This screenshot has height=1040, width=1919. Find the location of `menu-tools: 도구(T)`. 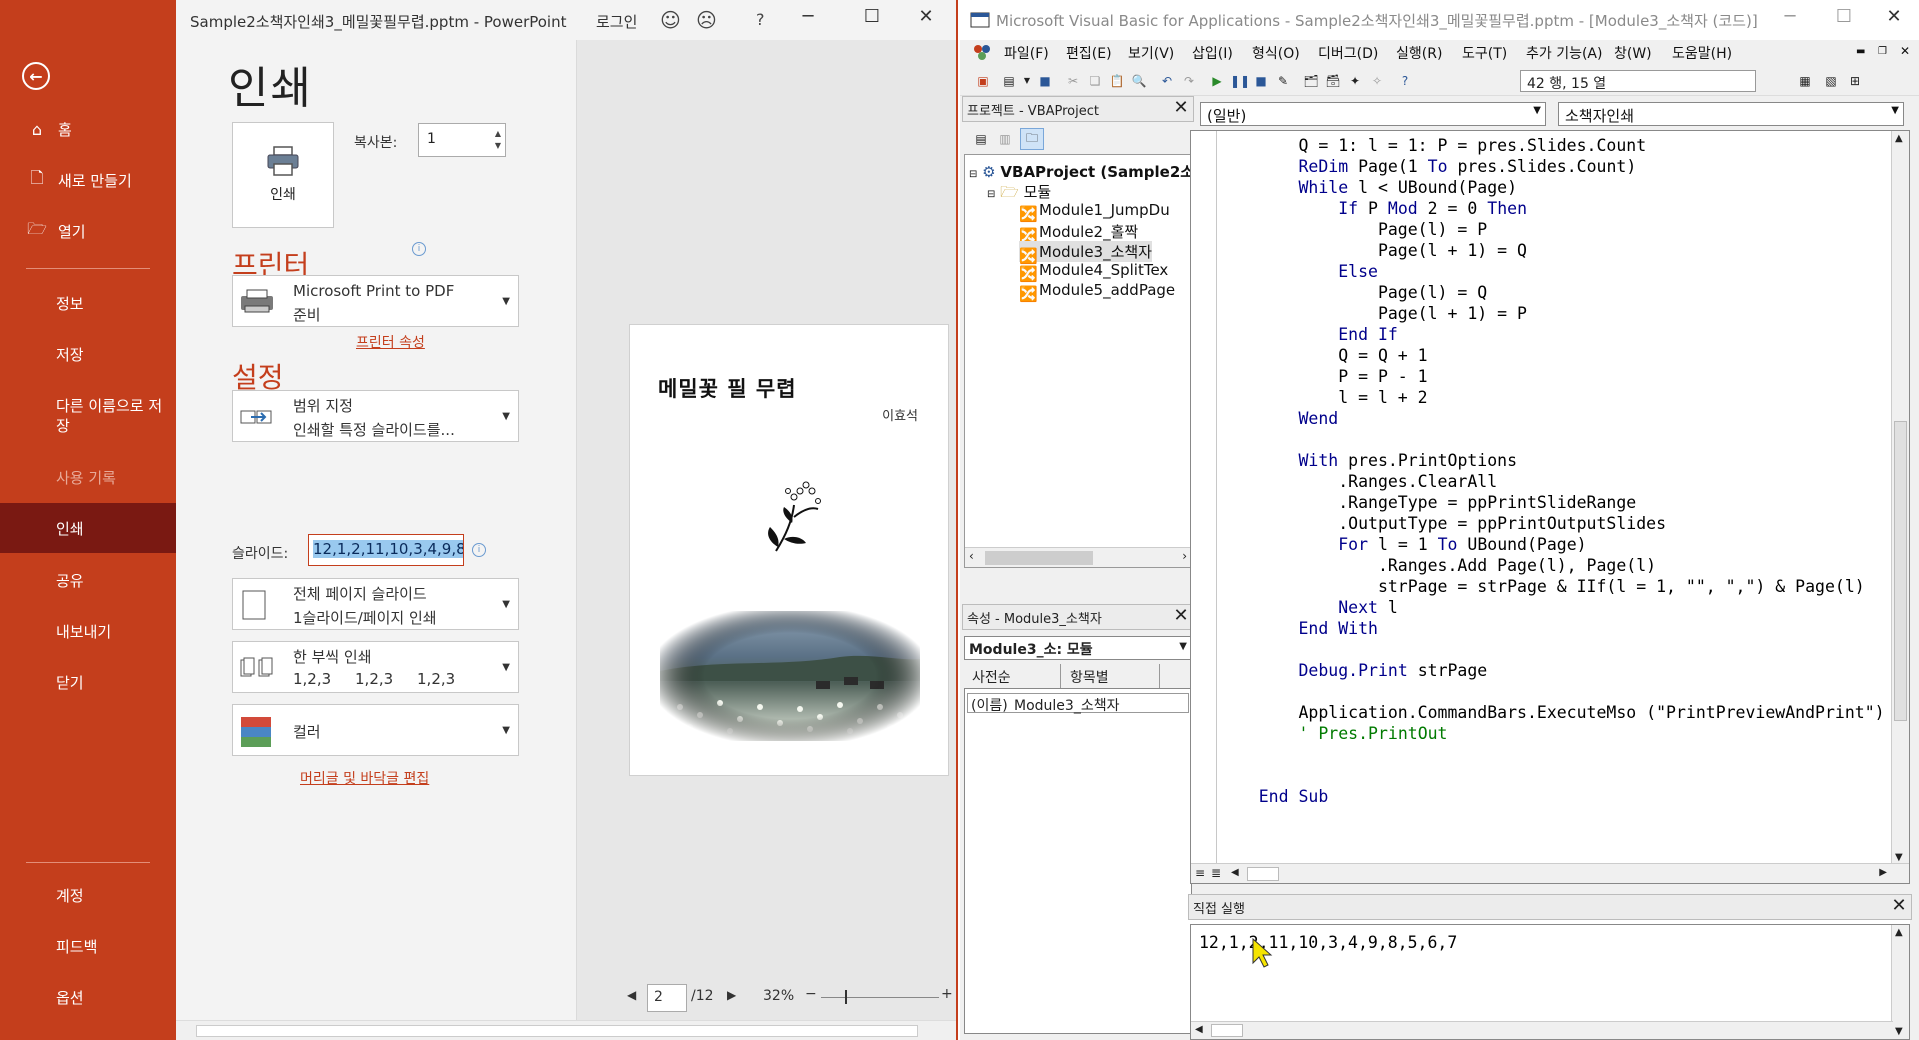

menu-tools: 도구(T) is located at coordinates (1484, 53).